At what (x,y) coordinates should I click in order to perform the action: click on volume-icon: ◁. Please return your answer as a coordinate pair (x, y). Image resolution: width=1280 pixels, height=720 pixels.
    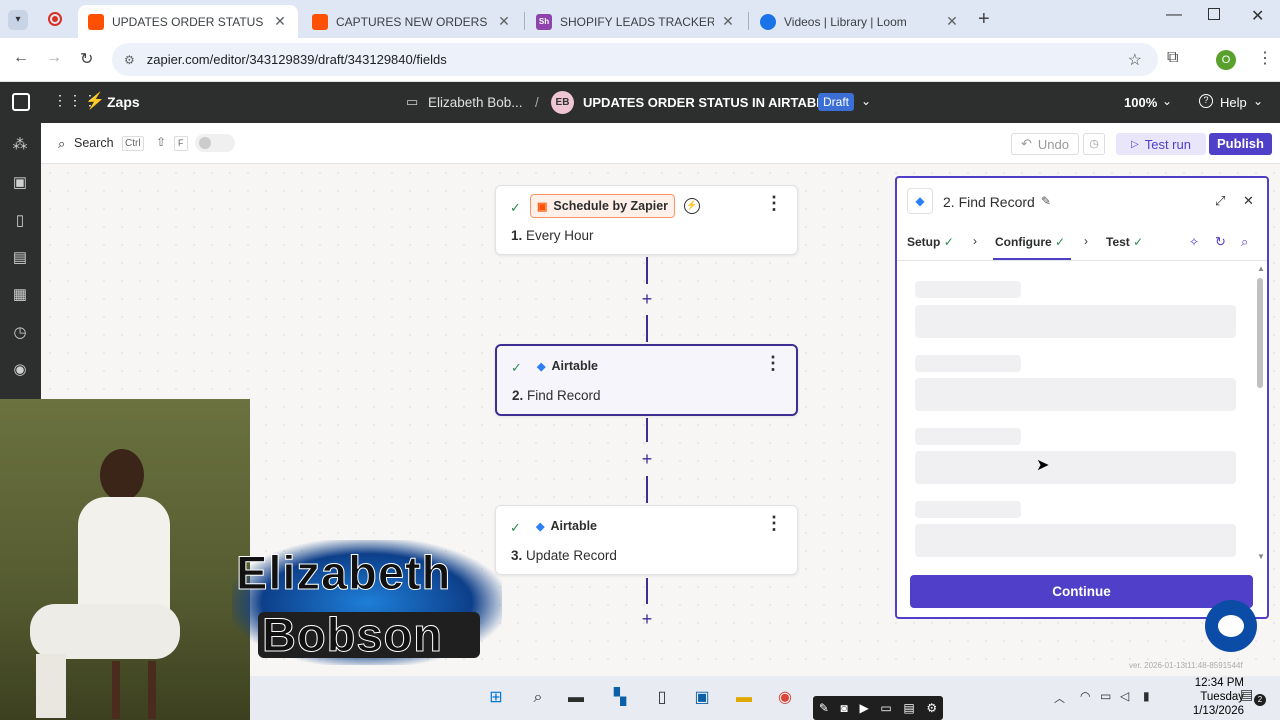
    Looking at the image, I should click on (1124, 696).